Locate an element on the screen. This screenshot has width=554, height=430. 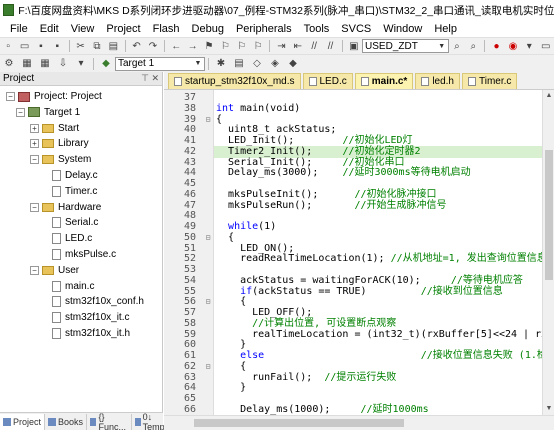
editor-tab: startup_stm32f10x_md.s is located at coordinates (234, 81).